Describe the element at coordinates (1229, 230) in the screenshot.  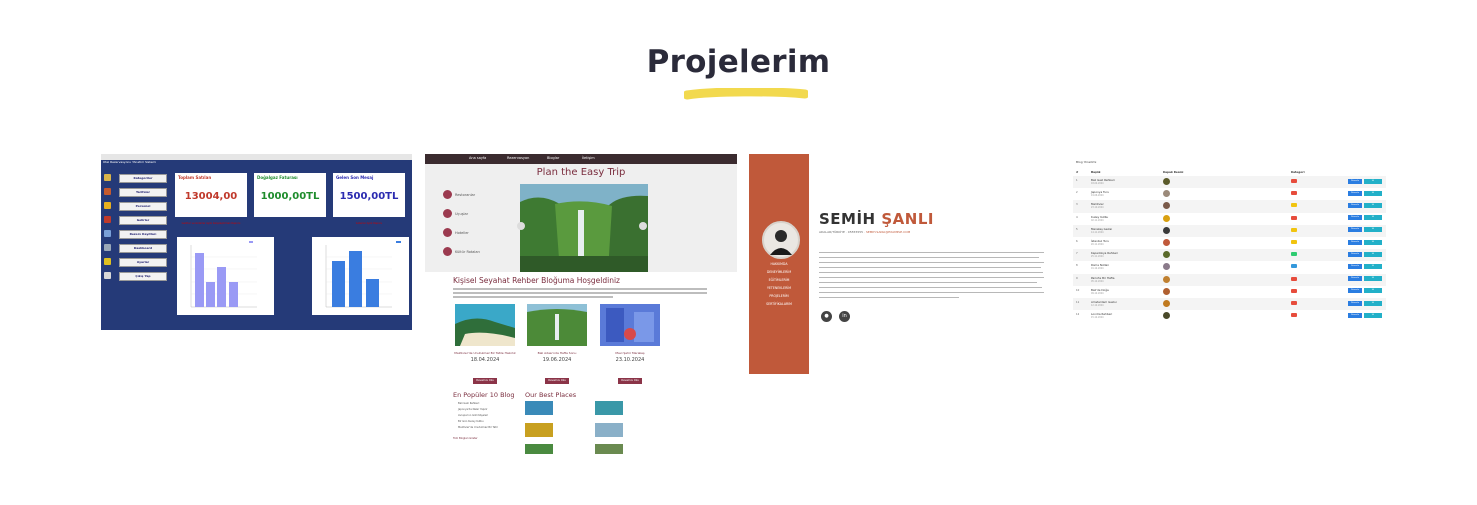
I see `table-row: 5 Marakeş Gezisi 14.11.2024 Düzenle Sil` at that location.